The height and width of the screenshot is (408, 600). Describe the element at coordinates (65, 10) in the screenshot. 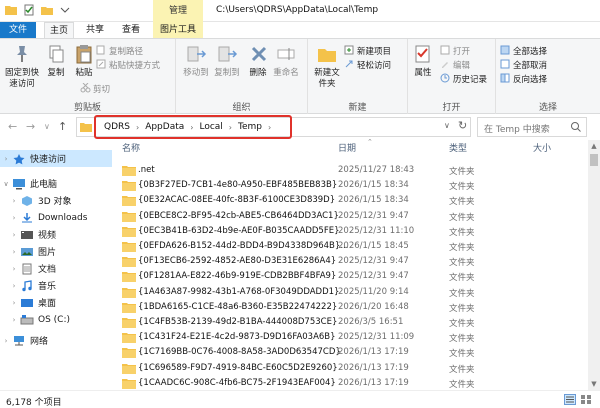

I see `chevron-down-icon` at that location.